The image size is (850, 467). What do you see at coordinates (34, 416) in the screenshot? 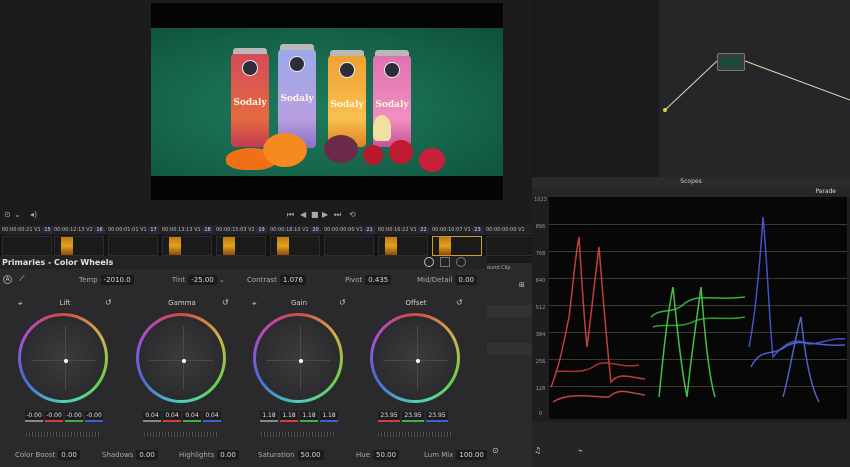
I see `lift-master-value: -0.00` at bounding box center [34, 416].